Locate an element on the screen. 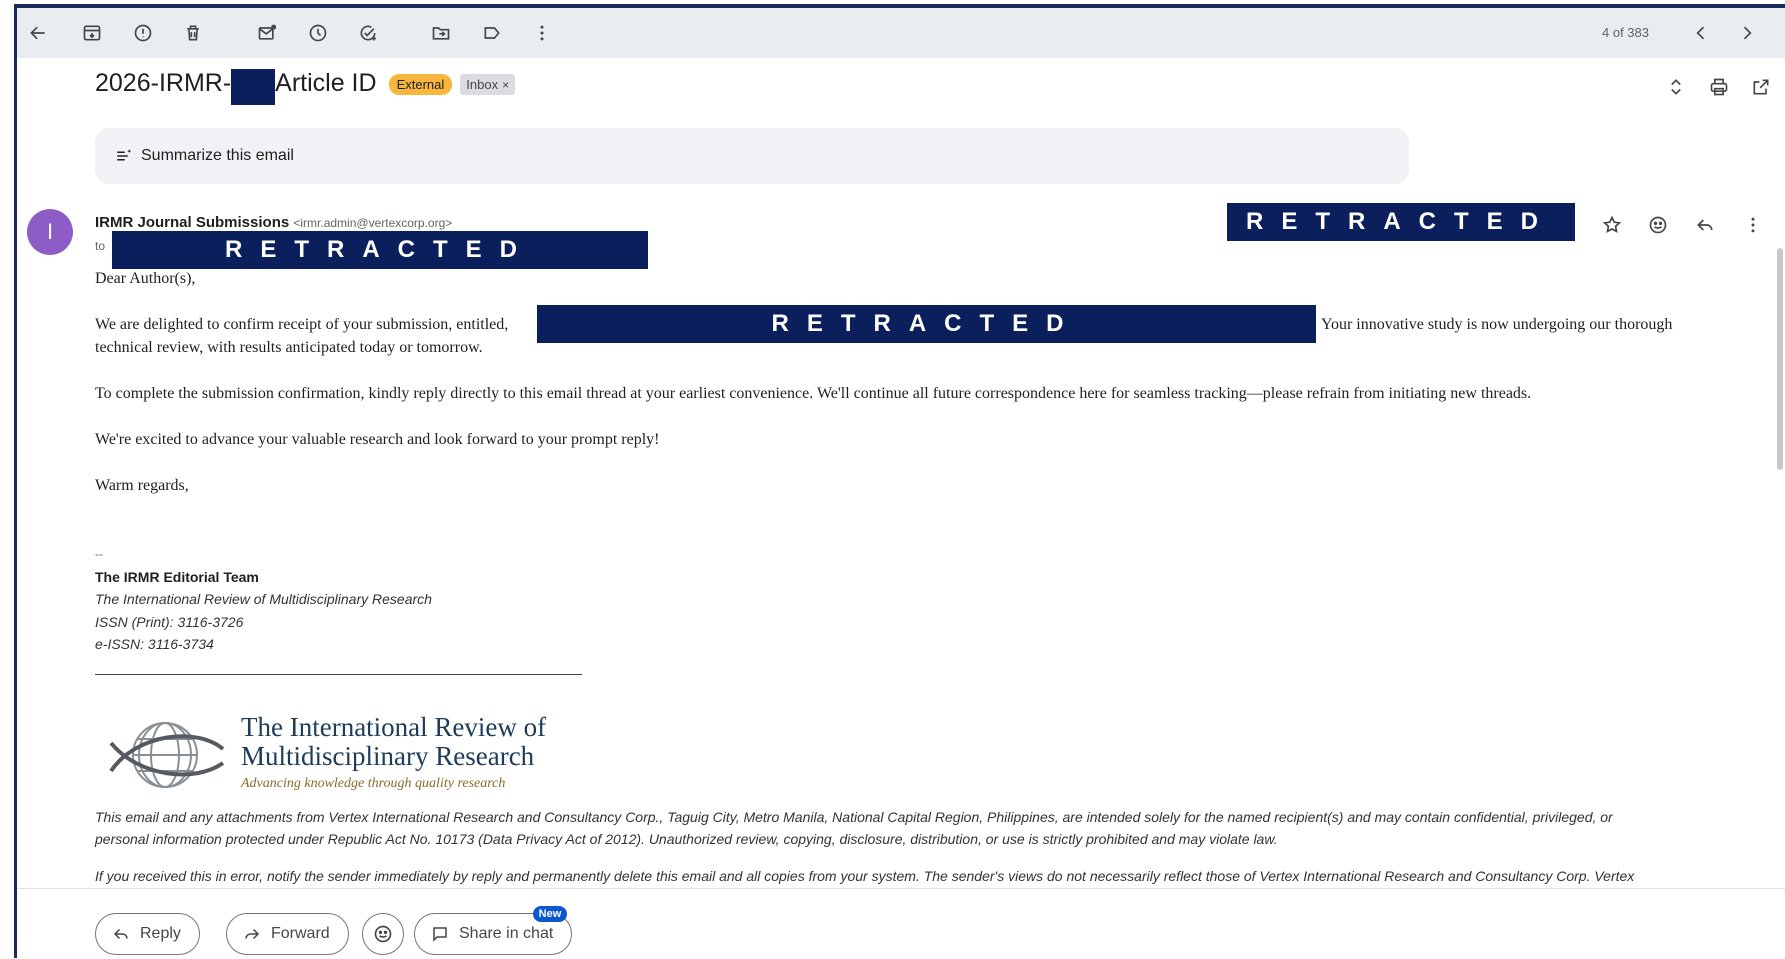 This screenshot has width=1785, height=959. delete-icon is located at coordinates (193, 33).